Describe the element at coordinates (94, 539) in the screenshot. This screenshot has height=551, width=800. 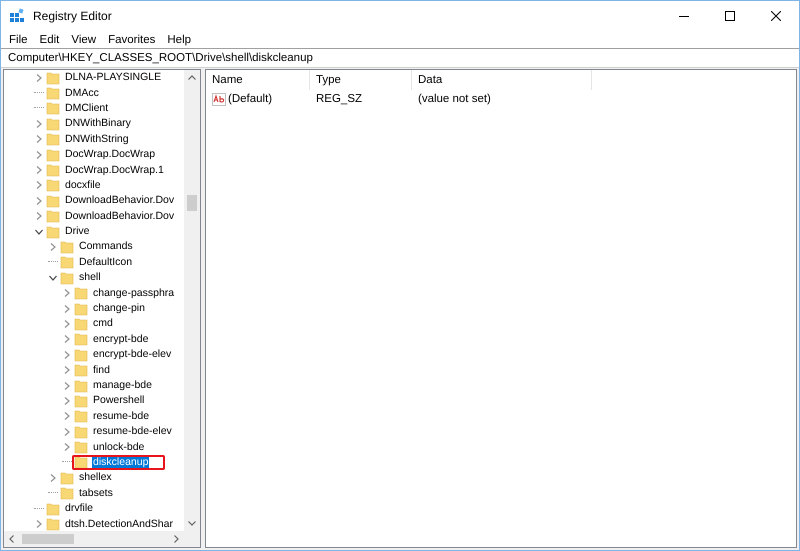
I see `horizontal-scrollbar` at that location.